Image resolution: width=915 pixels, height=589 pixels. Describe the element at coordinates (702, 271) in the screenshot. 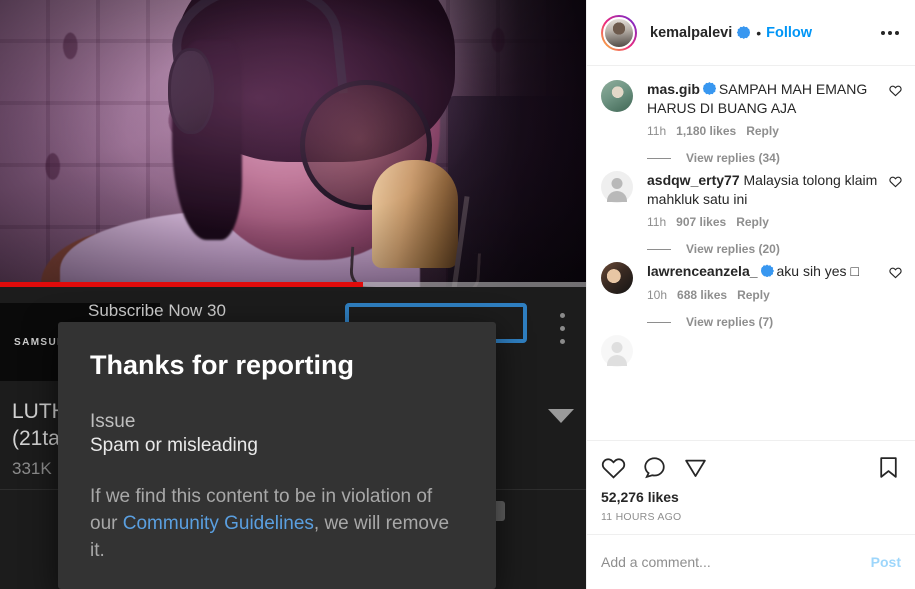

I see `comment-username: lawrenceanzela_` at that location.